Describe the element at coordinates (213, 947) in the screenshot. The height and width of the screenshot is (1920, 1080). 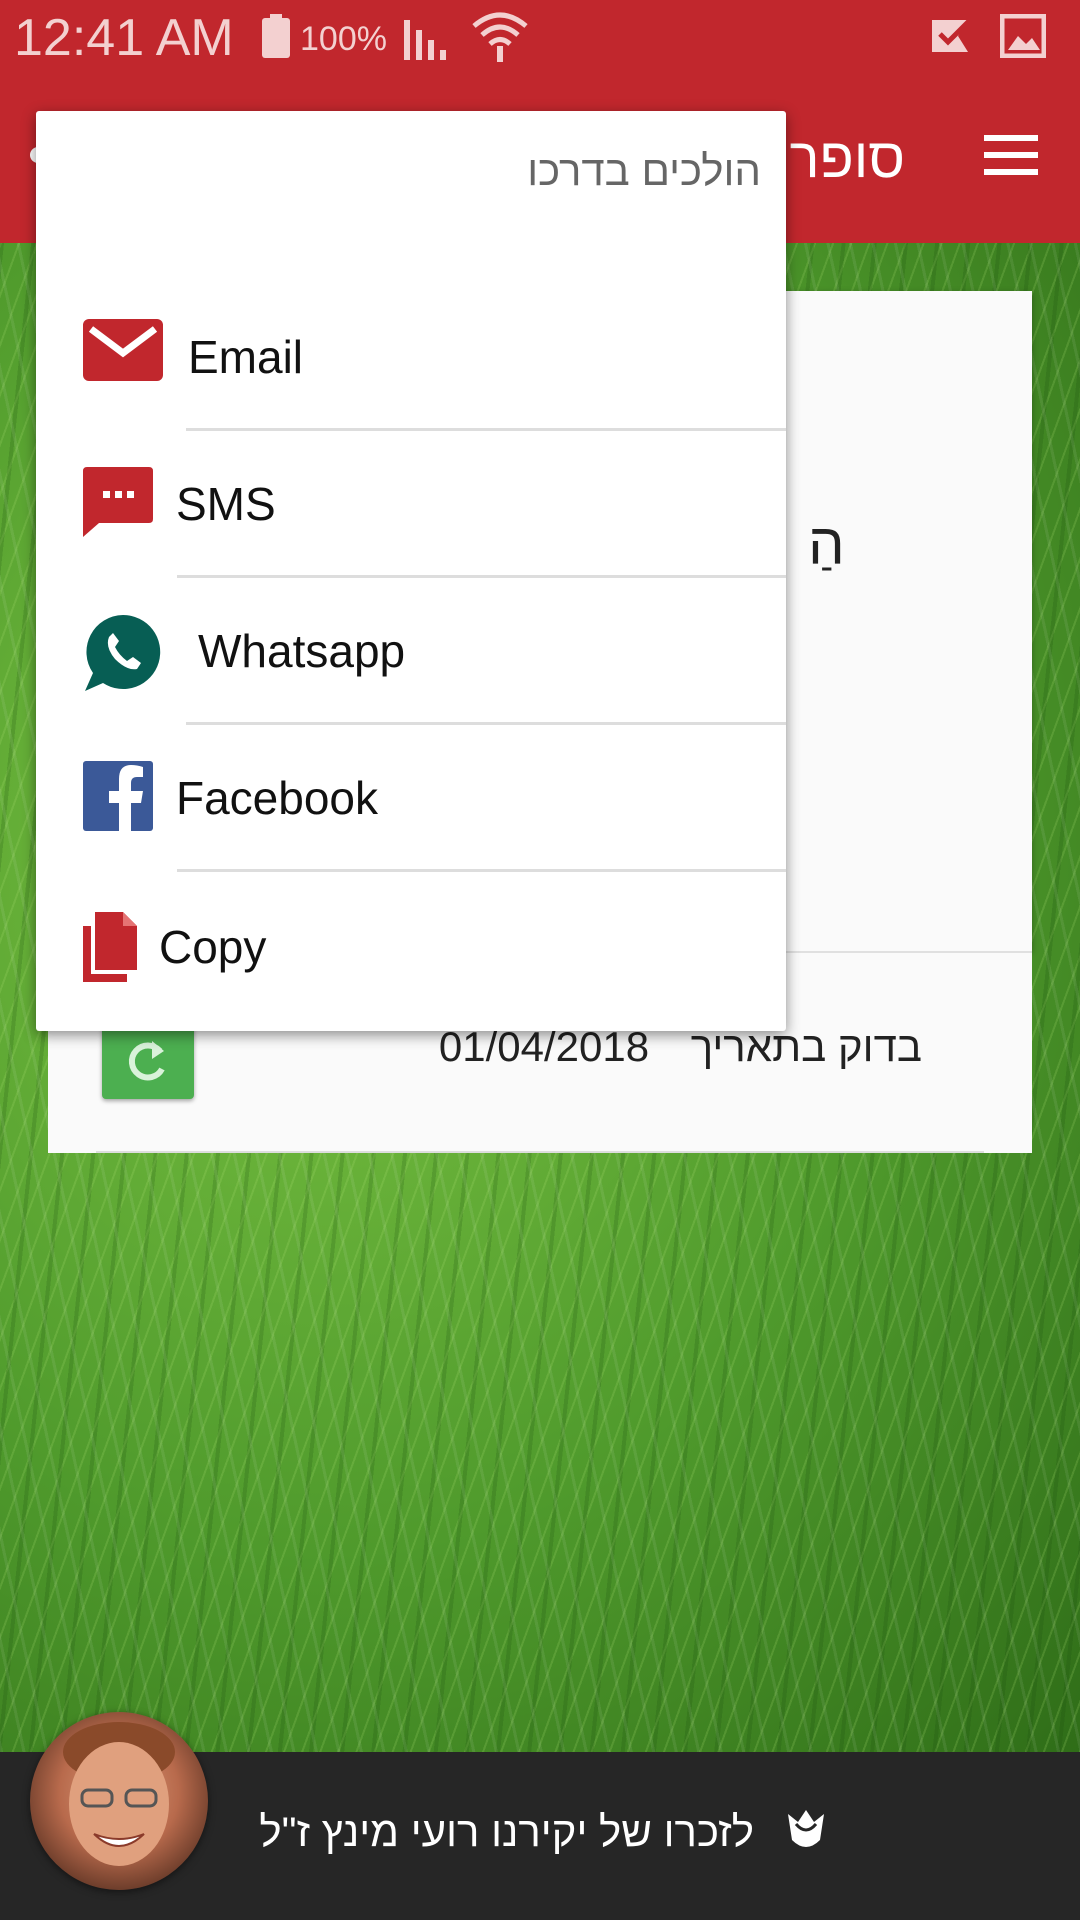
I see `share-copy-label: Copy` at that location.